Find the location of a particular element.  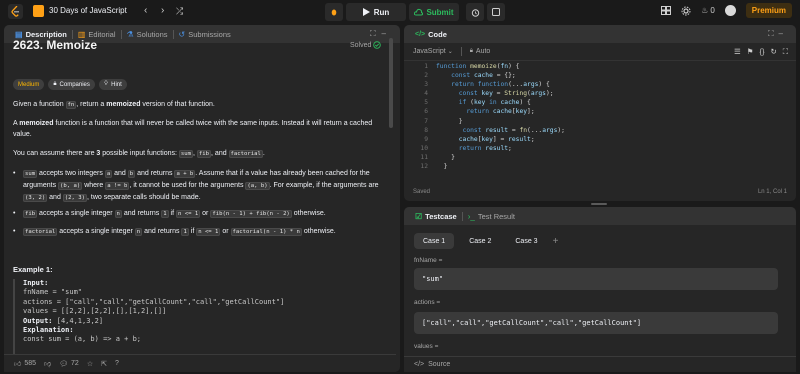

debug-button is located at coordinates (334, 12).